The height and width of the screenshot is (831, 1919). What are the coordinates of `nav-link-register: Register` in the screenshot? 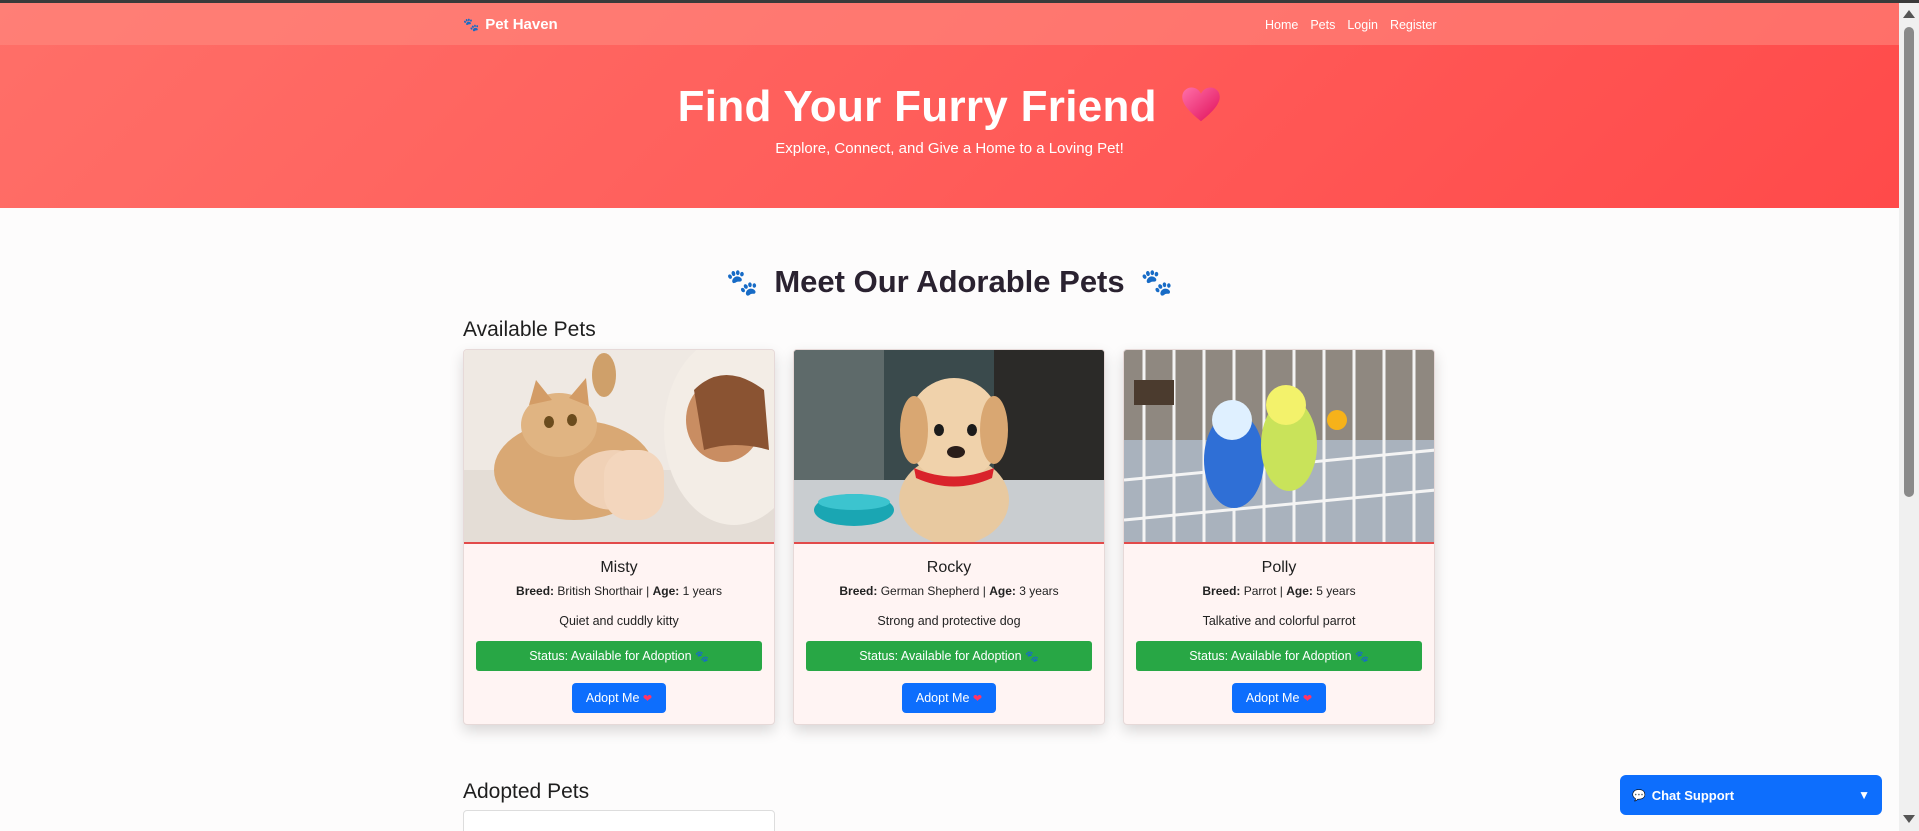 It's located at (1413, 25).